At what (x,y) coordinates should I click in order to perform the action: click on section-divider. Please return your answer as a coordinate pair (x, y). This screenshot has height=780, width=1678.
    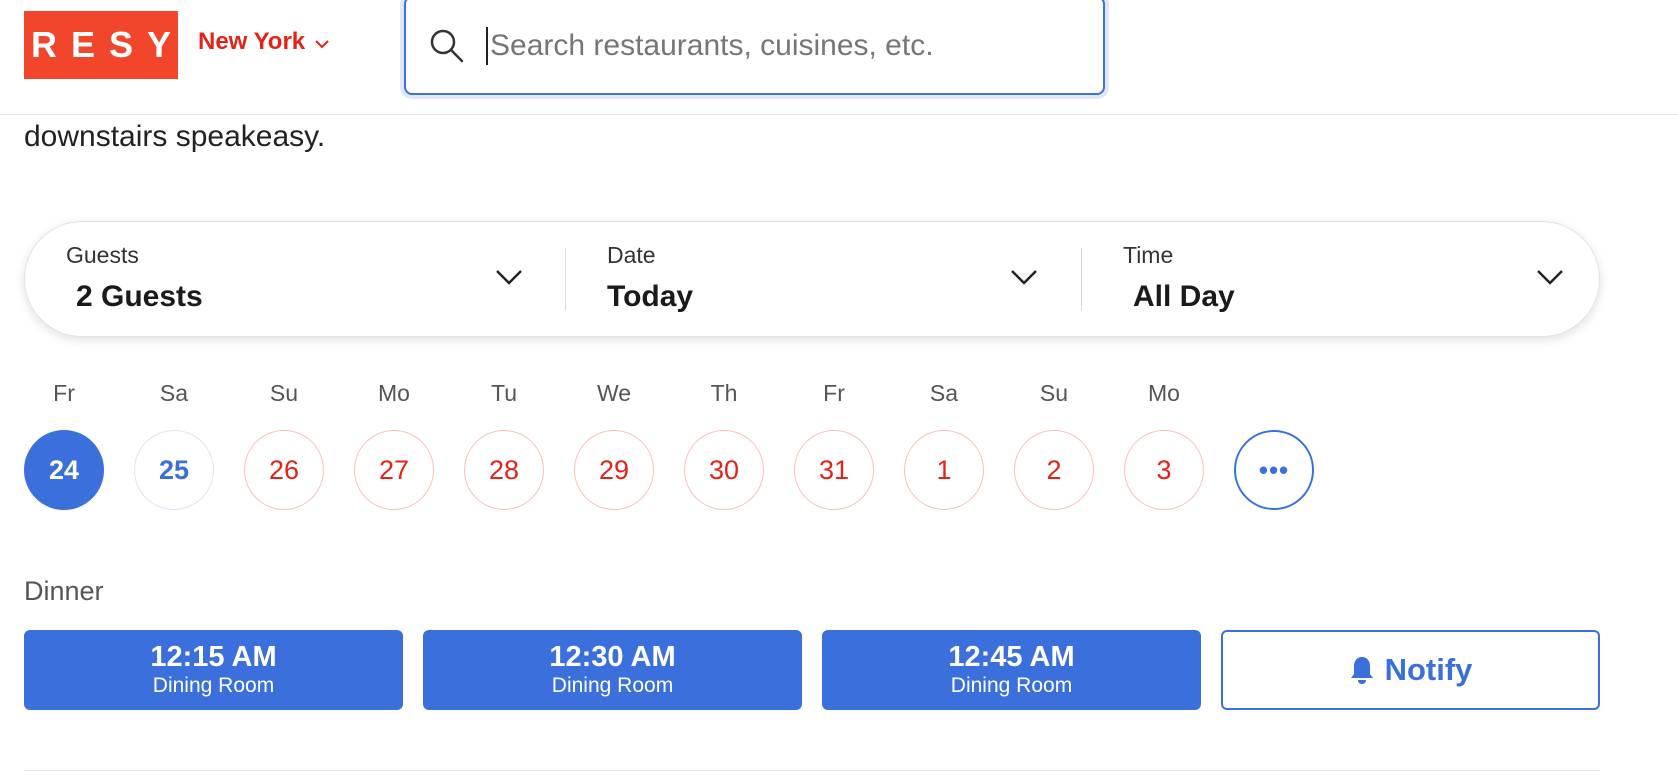
    Looking at the image, I should click on (812, 770).